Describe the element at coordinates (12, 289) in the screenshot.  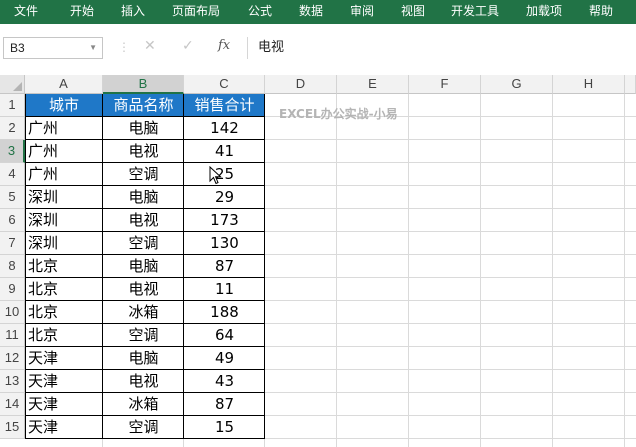
I see `row-header-9: 9` at that location.